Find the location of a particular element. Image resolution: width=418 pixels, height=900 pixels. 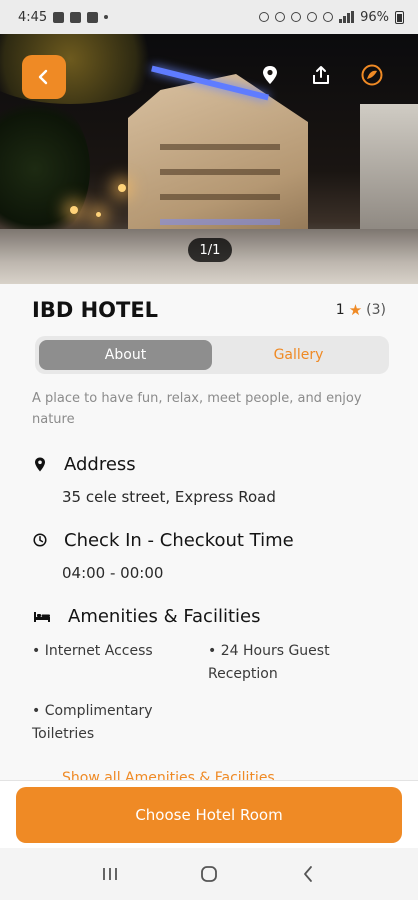

share-button is located at coordinates (321, 75).